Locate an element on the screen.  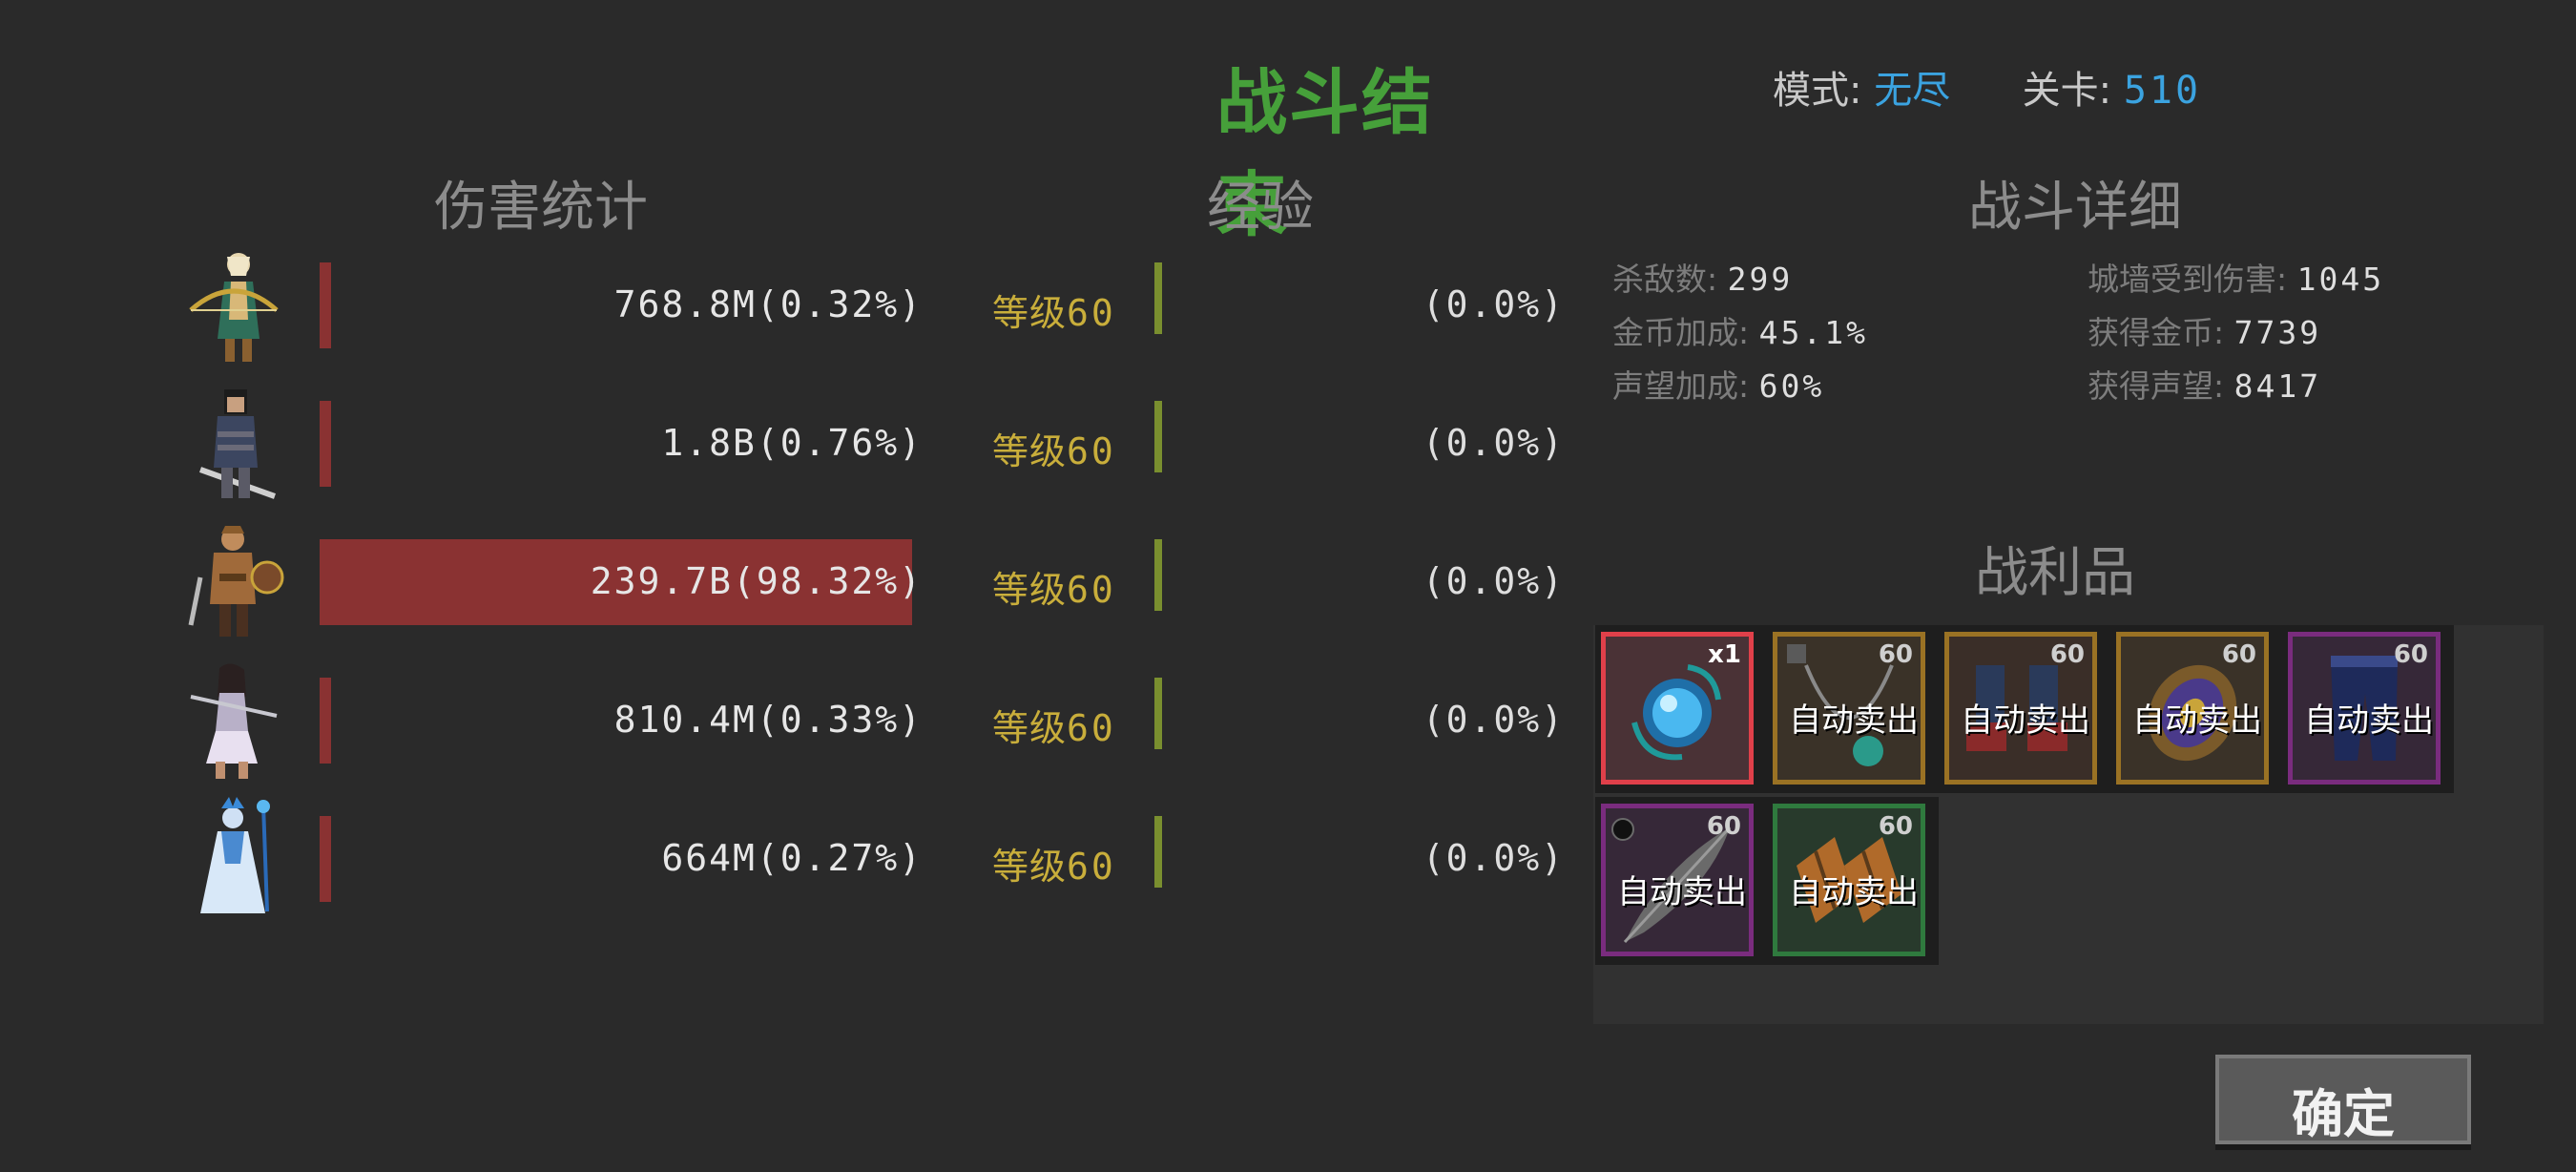
damage-value: 768.8M(0.32%) is located at coordinates (768, 304).